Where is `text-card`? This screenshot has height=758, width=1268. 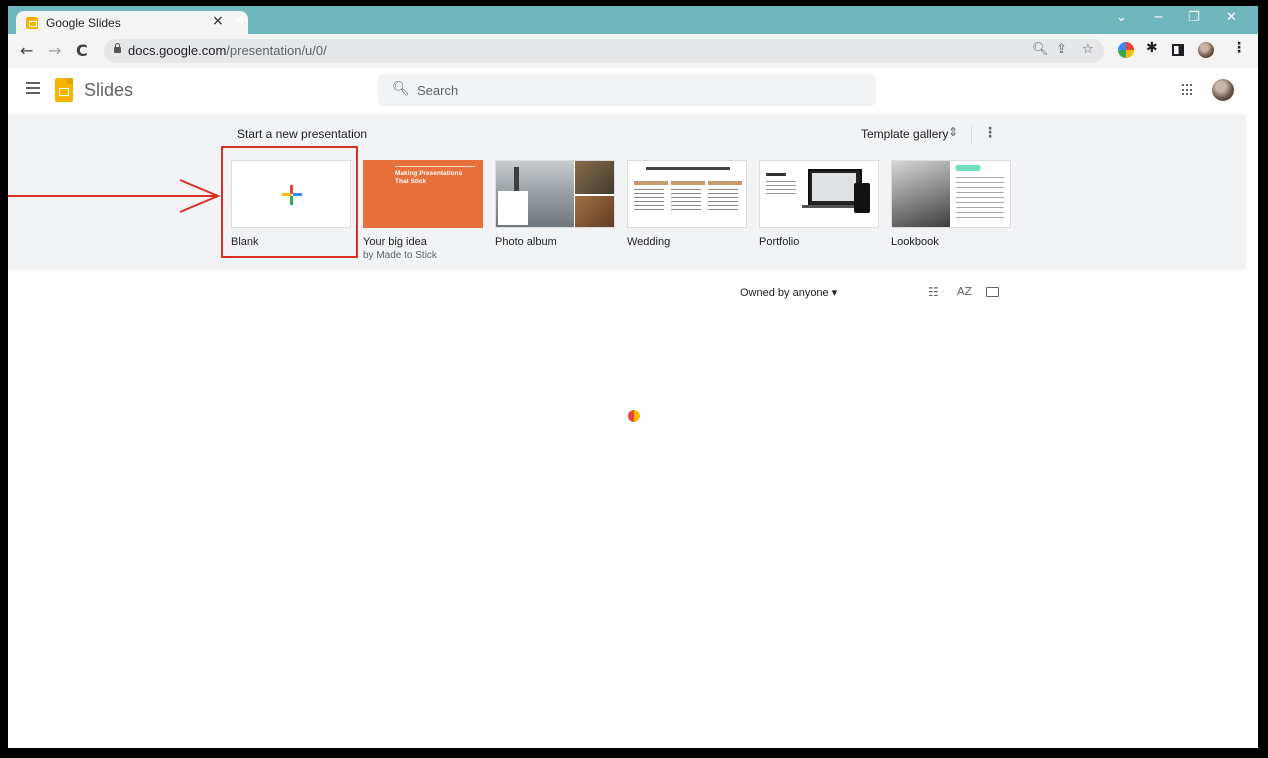 text-card is located at coordinates (513, 208).